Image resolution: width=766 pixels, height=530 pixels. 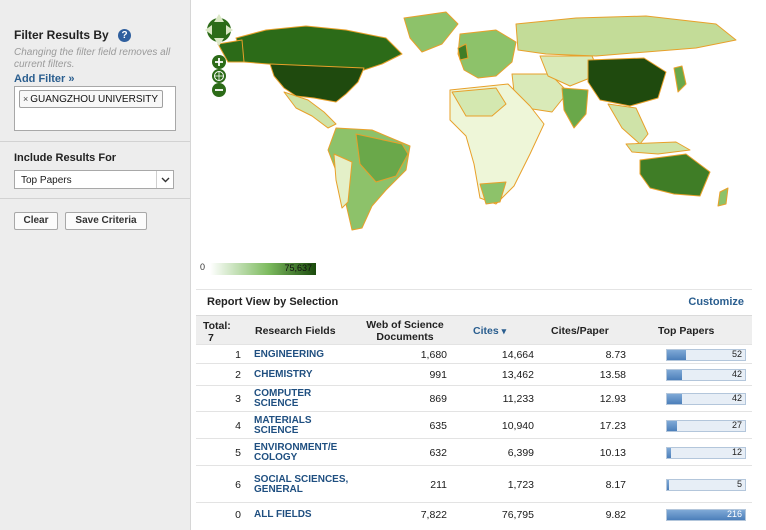 I want to click on documents-cell: 635, so click(x=438, y=425).